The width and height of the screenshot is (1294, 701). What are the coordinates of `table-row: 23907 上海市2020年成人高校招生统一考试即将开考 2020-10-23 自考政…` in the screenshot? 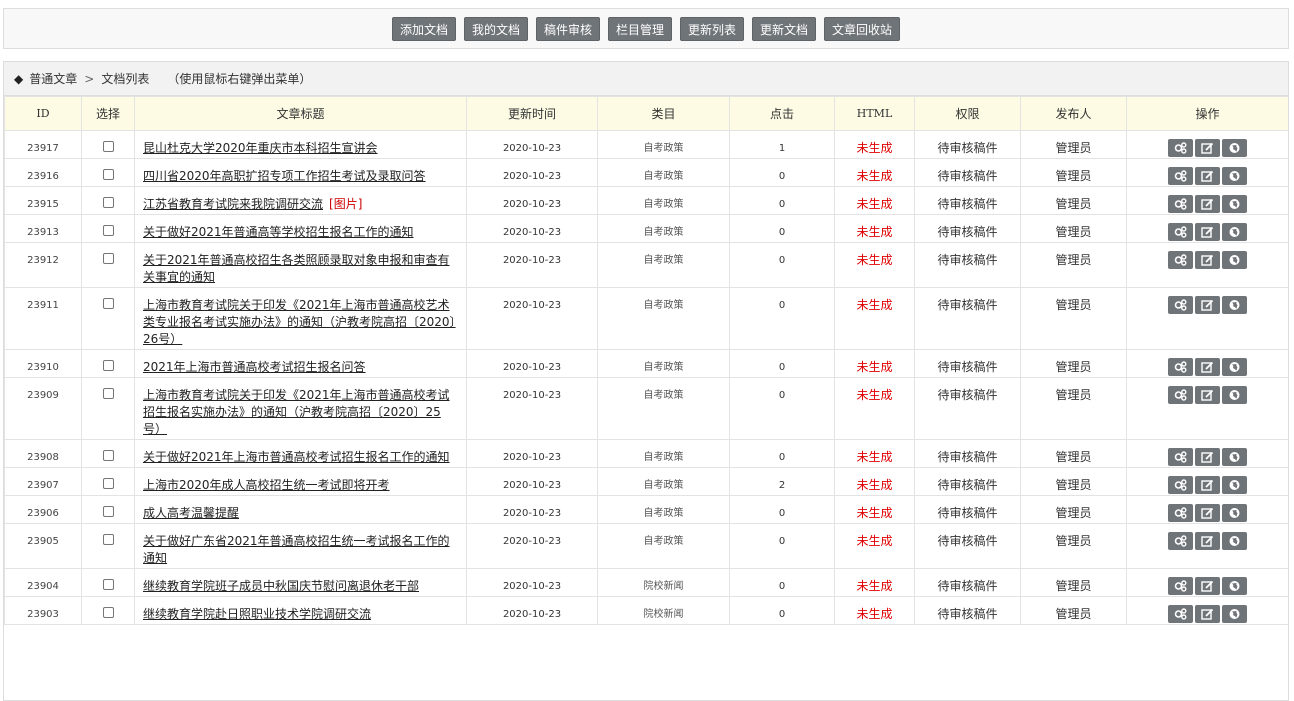 It's located at (646, 481).